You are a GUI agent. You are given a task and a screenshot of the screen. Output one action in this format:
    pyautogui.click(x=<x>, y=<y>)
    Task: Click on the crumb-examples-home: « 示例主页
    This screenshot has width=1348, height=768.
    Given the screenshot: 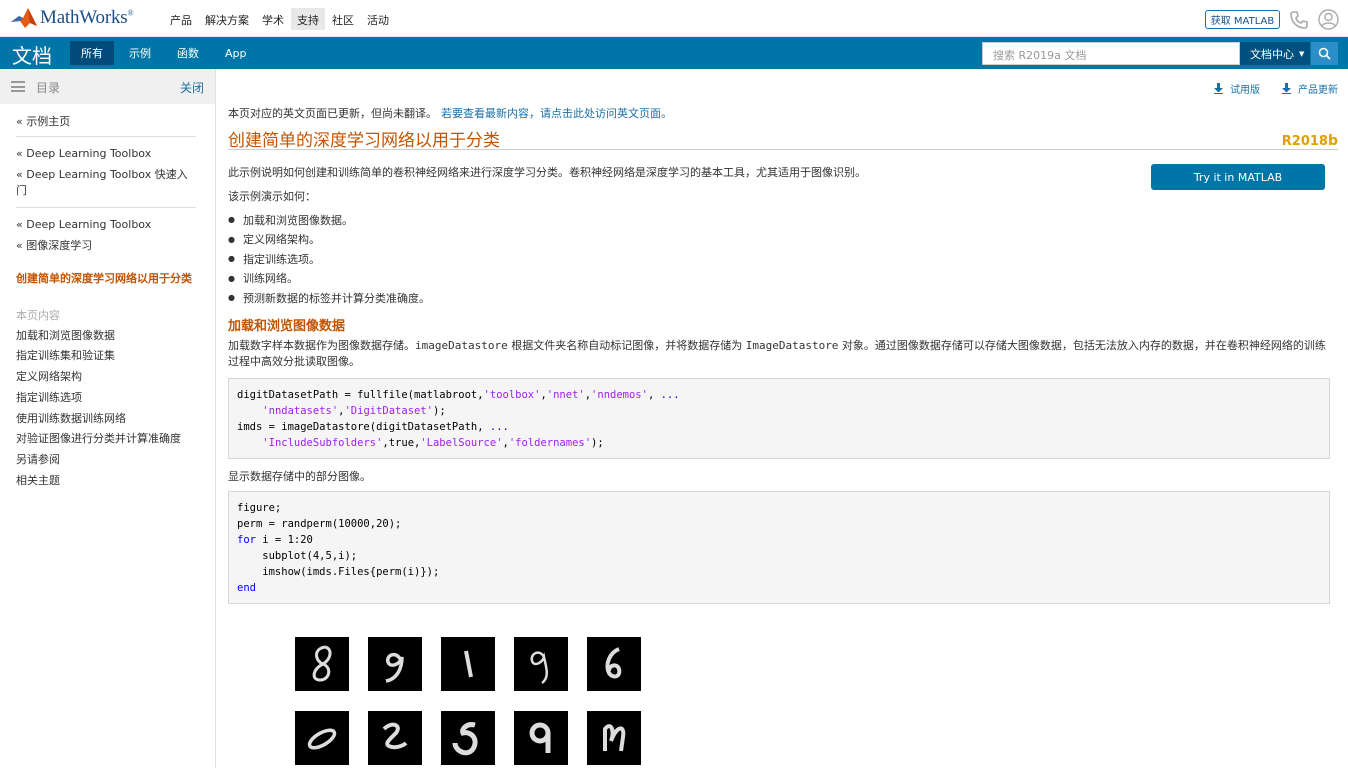 What is the action you would take?
    pyautogui.click(x=106, y=122)
    